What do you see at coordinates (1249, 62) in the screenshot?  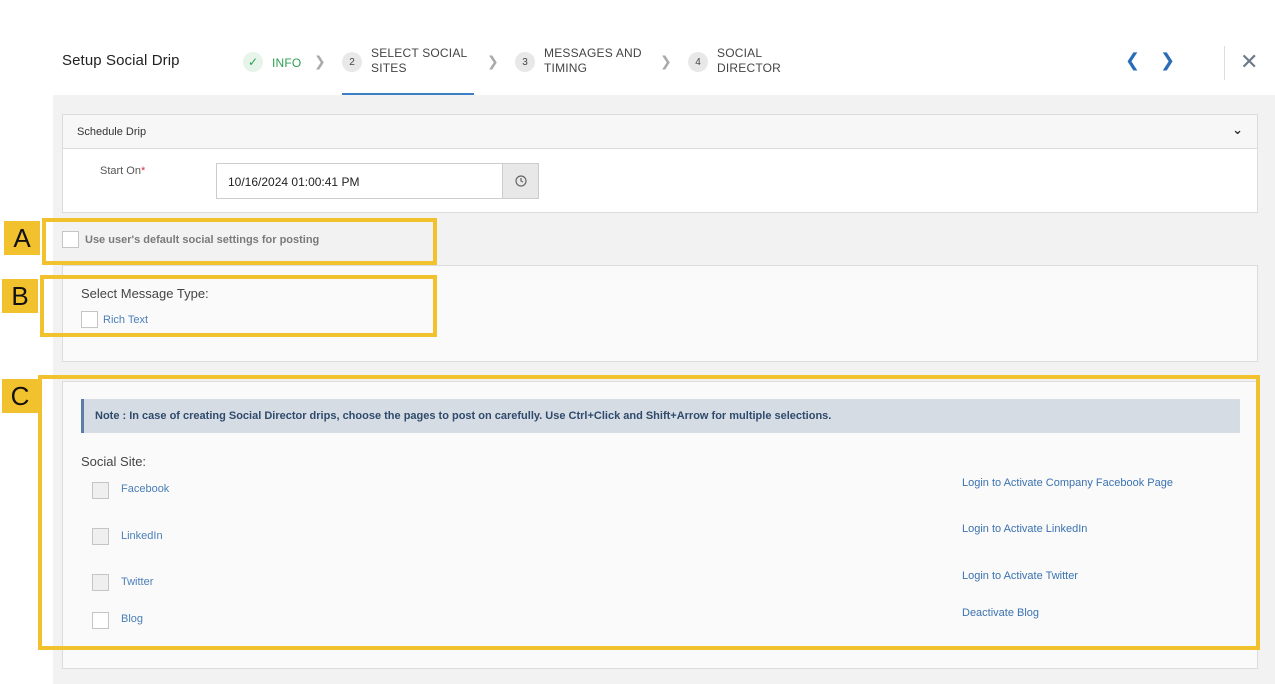 I see `close-icon: ✕` at bounding box center [1249, 62].